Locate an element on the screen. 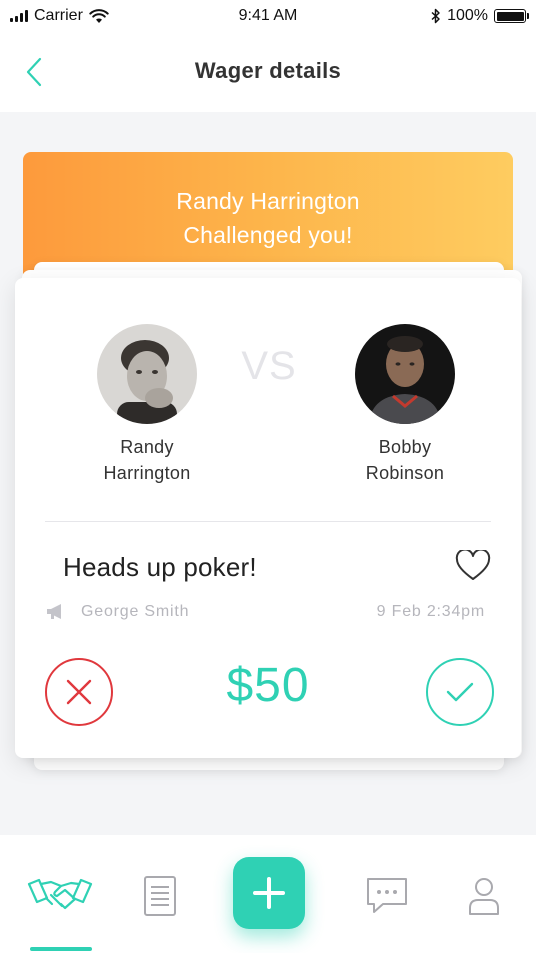 This screenshot has height=953, width=536. page-title: Wager details is located at coordinates (268, 70).